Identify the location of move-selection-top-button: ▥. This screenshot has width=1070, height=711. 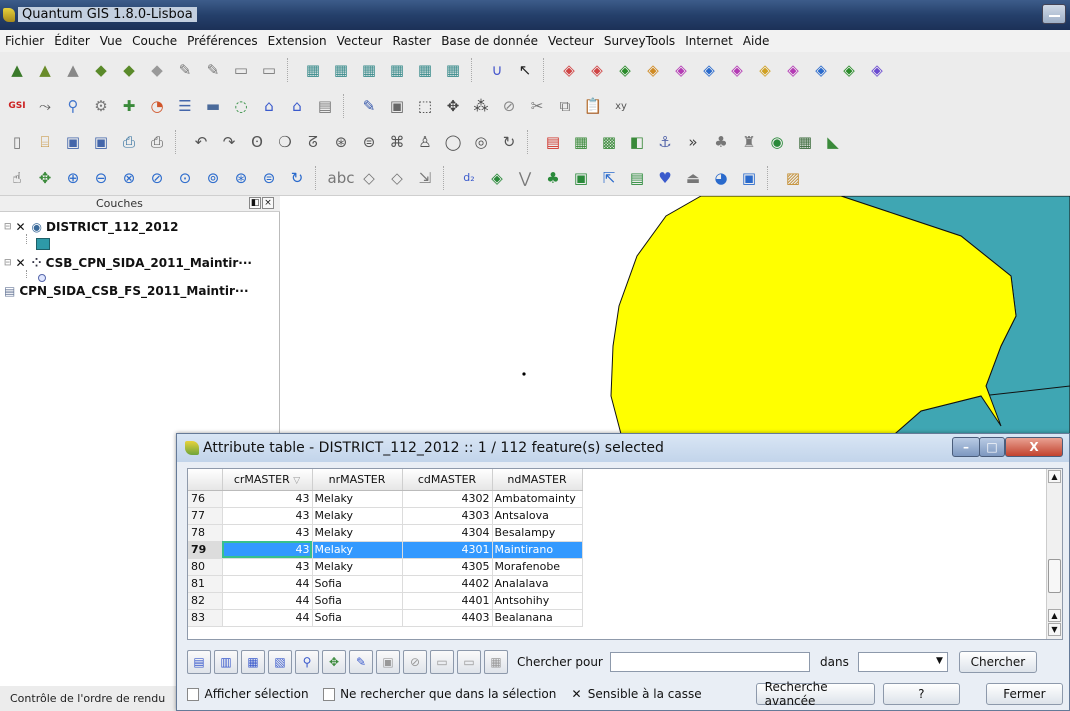
(226, 662).